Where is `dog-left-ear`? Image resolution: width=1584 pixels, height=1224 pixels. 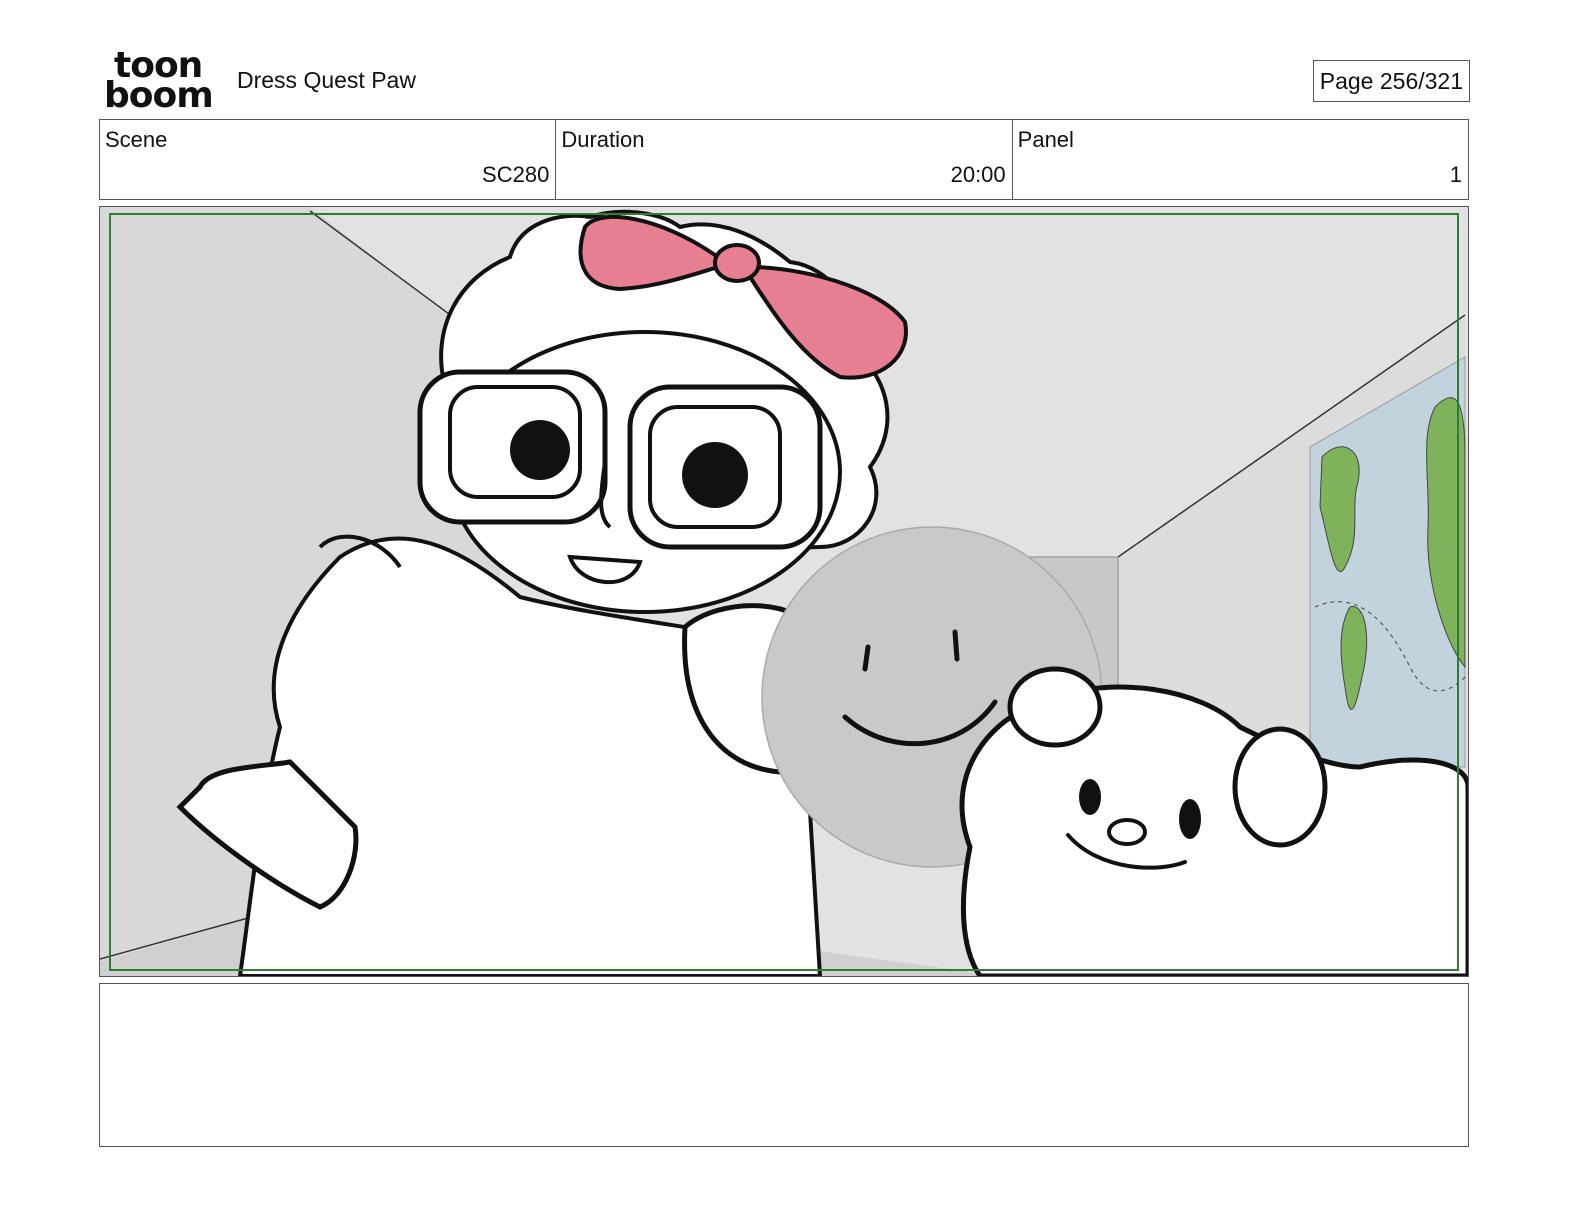 dog-left-ear is located at coordinates (1055, 707).